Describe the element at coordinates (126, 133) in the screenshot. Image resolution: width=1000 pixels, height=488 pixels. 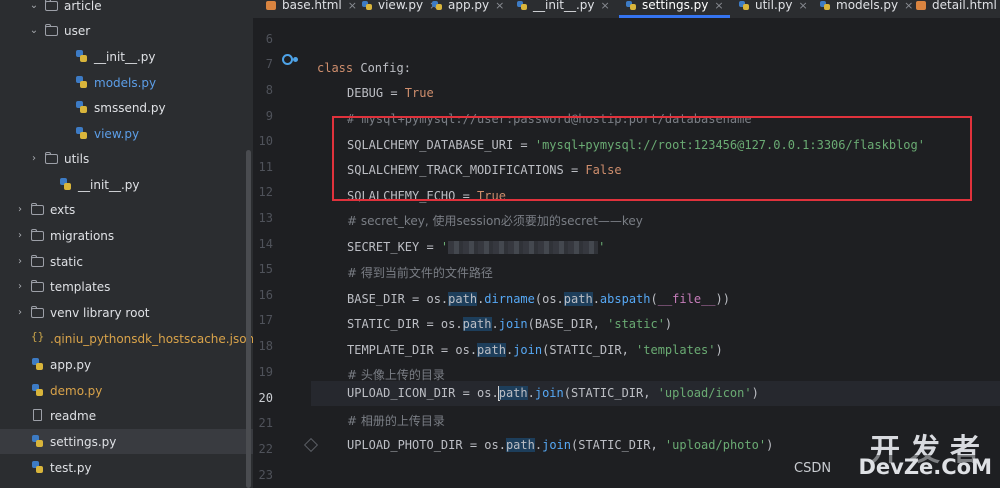
I see `tree-item: view.py` at that location.